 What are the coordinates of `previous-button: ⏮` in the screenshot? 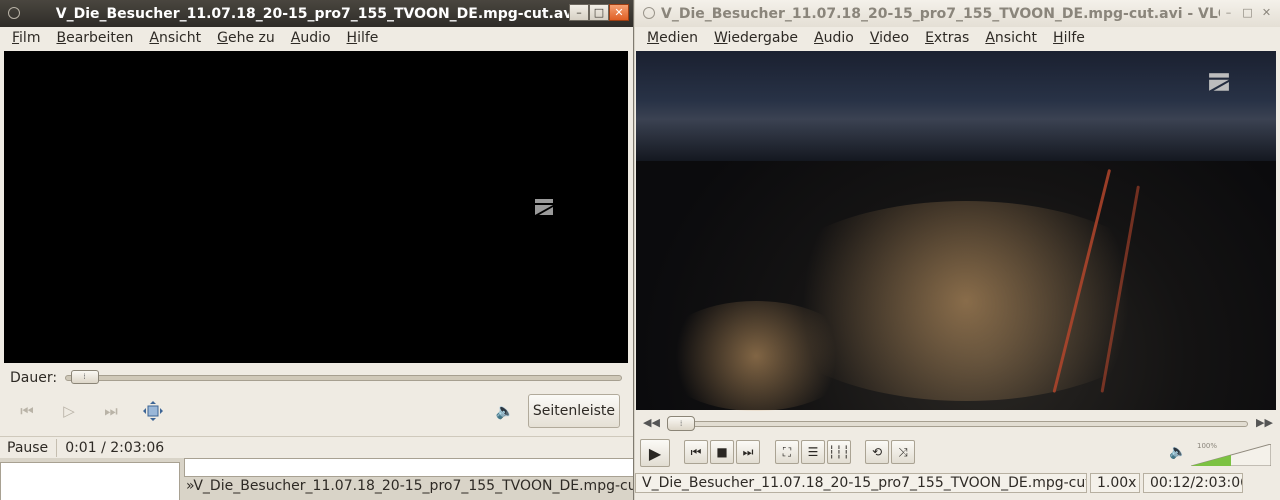 It's located at (696, 452).